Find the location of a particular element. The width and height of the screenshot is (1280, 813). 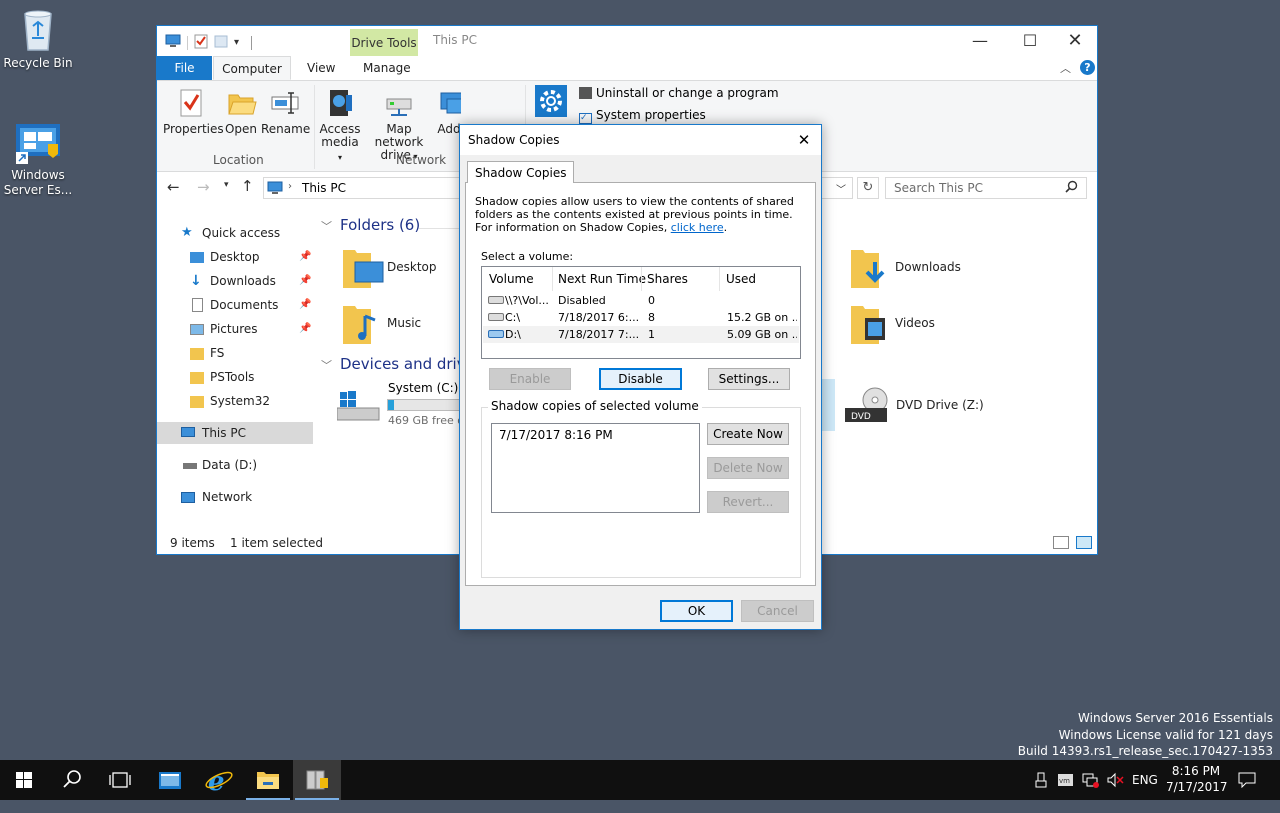

tab-shadow-copies: Shadow Copies is located at coordinates (521, 172).